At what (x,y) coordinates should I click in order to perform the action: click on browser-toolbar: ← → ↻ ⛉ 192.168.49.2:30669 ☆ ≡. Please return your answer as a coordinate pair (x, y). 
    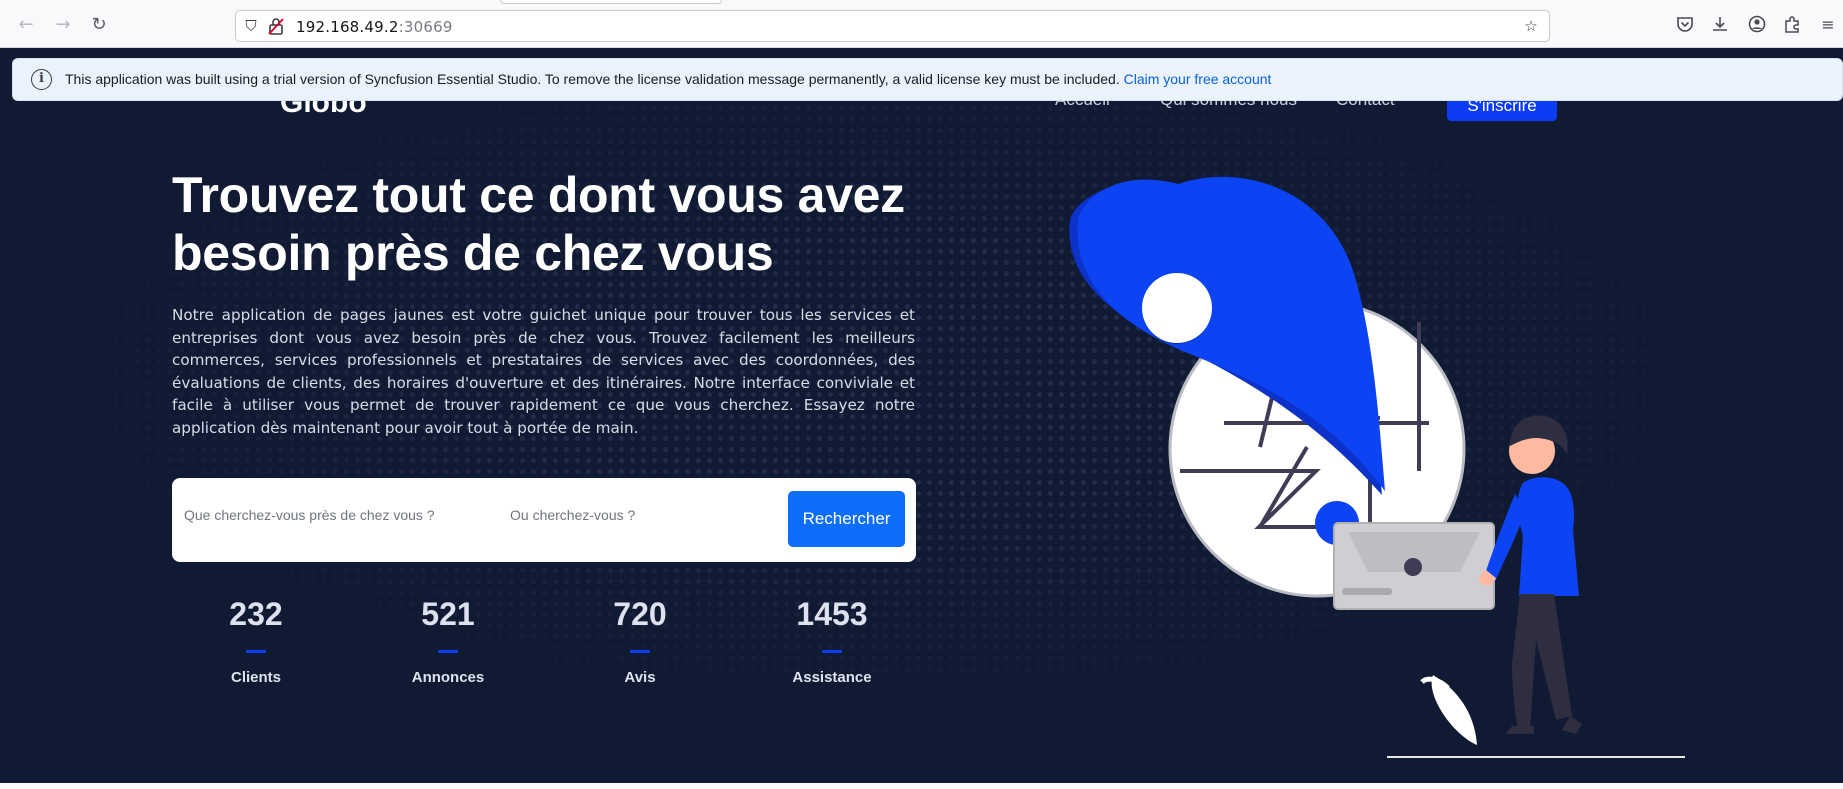
    Looking at the image, I should click on (921, 24).